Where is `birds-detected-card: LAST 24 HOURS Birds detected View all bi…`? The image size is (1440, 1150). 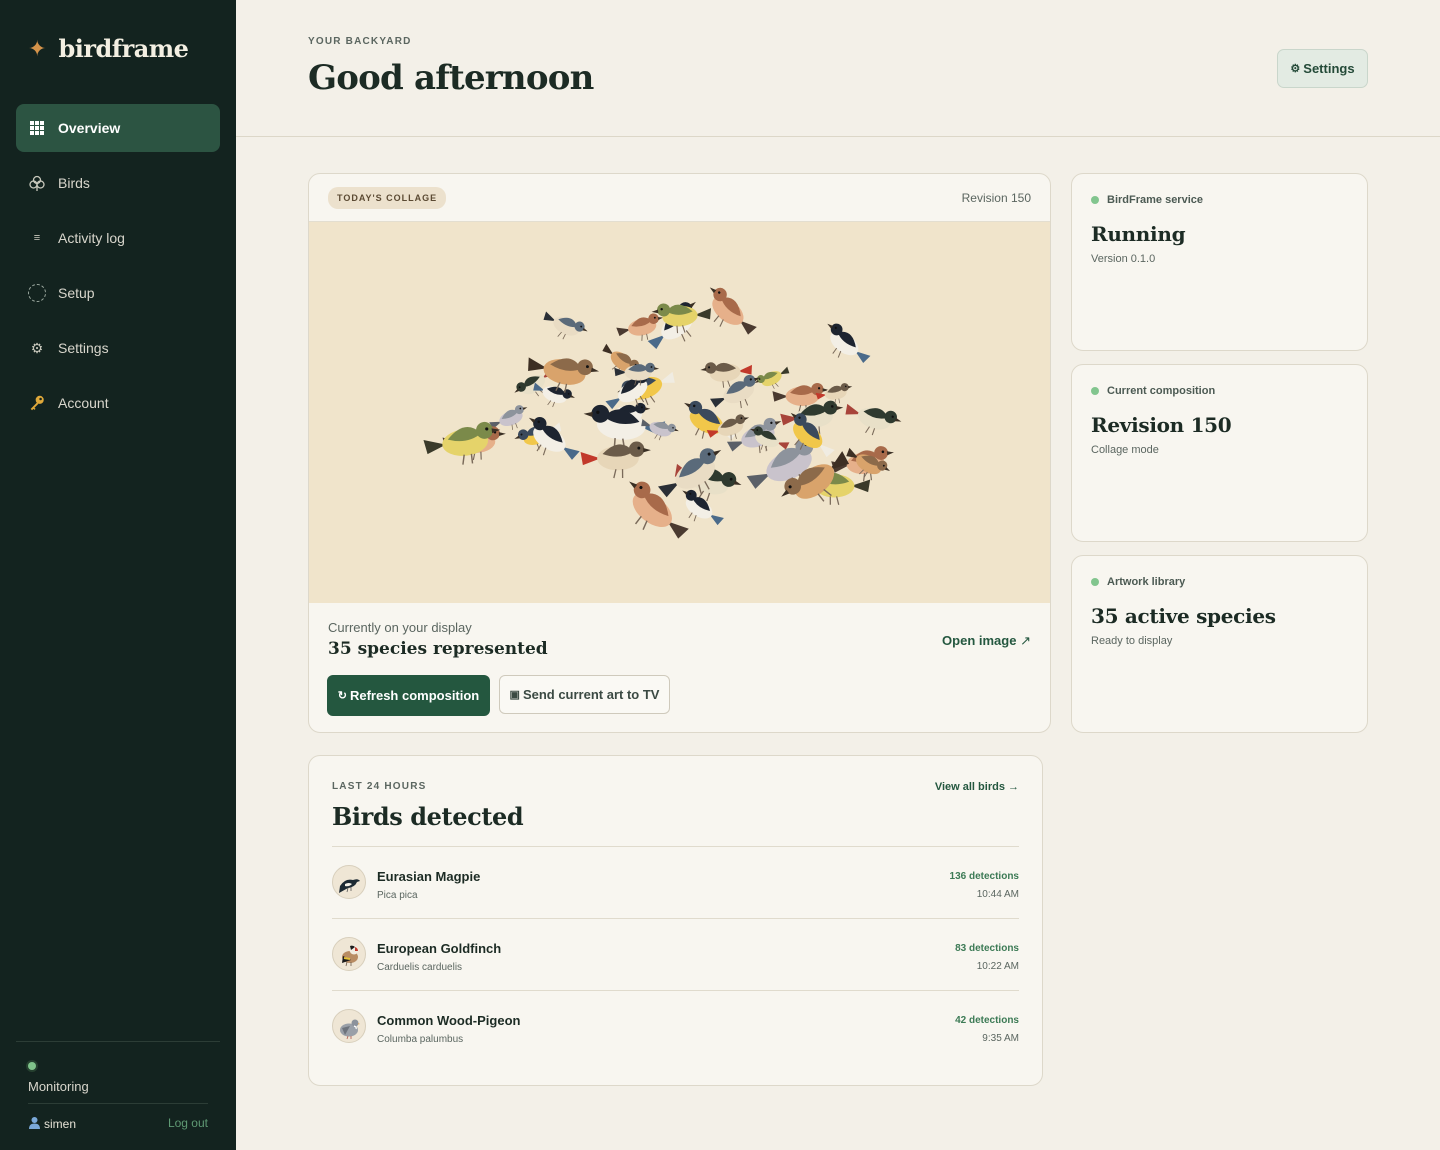 birds-detected-card: LAST 24 HOURS Birds detected View all bi… is located at coordinates (675, 920).